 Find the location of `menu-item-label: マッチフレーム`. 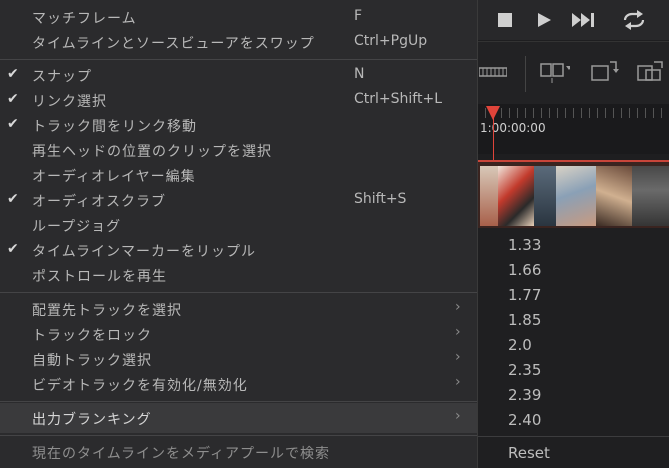

menu-item-label: マッチフレーム is located at coordinates (84, 19).